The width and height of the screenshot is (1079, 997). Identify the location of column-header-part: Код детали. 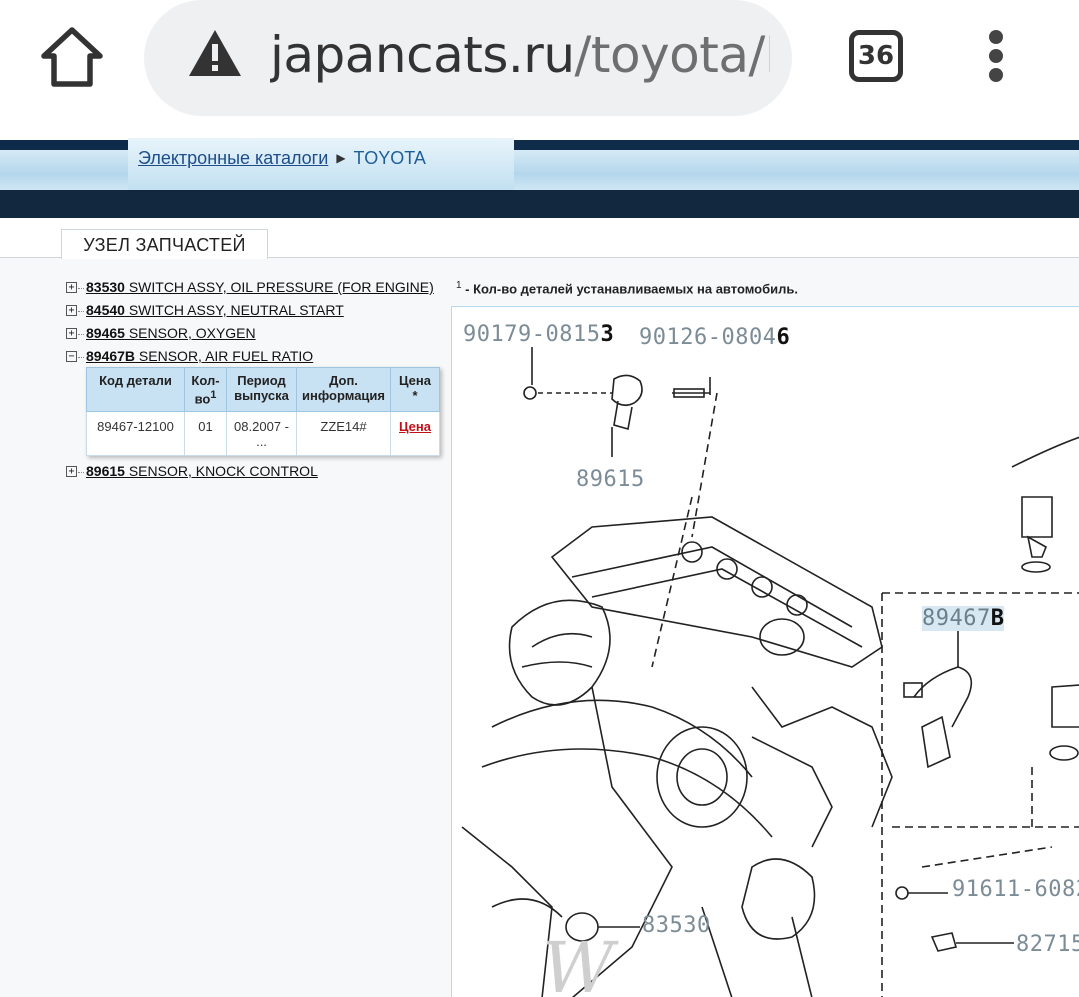
(135, 389).